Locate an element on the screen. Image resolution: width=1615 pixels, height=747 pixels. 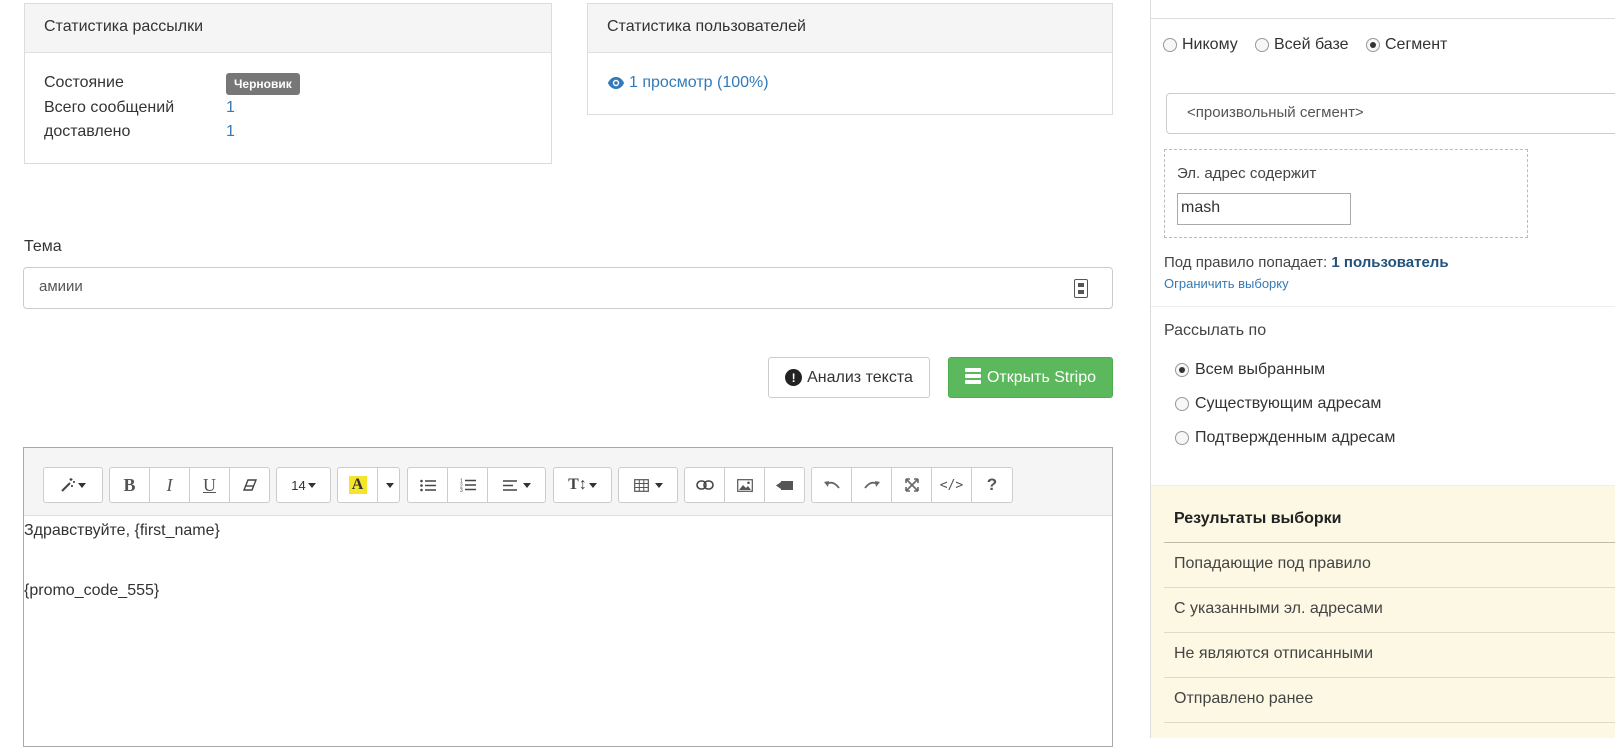
question-icon: ? is located at coordinates (992, 484).